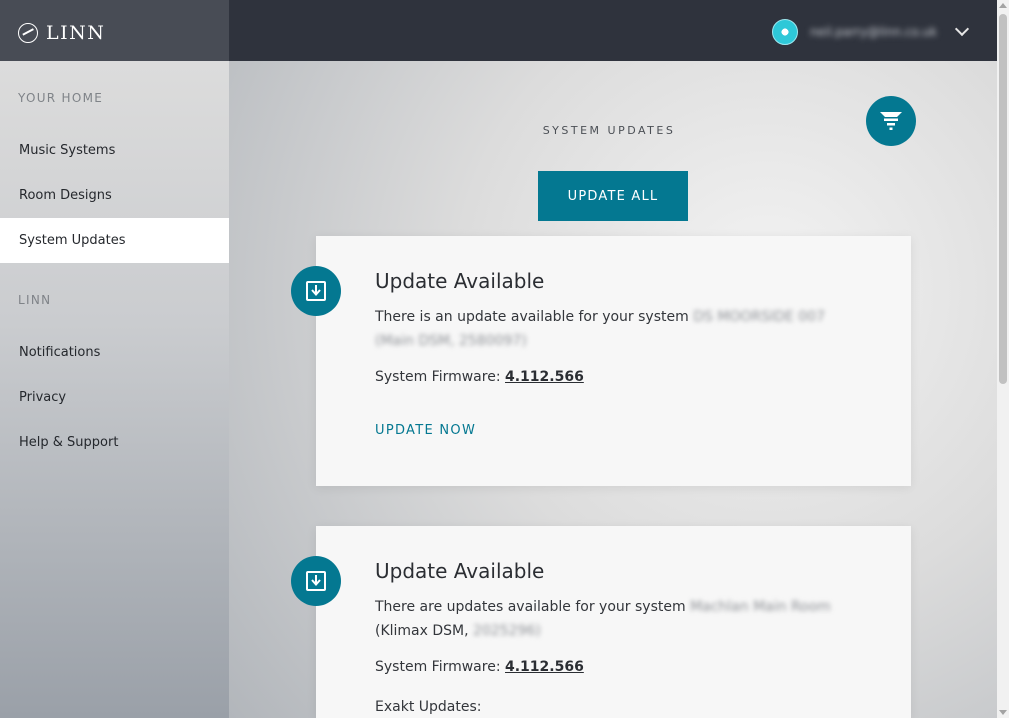 This screenshot has height=718, width=1009. I want to click on system-serial: 2025296), so click(507, 631).